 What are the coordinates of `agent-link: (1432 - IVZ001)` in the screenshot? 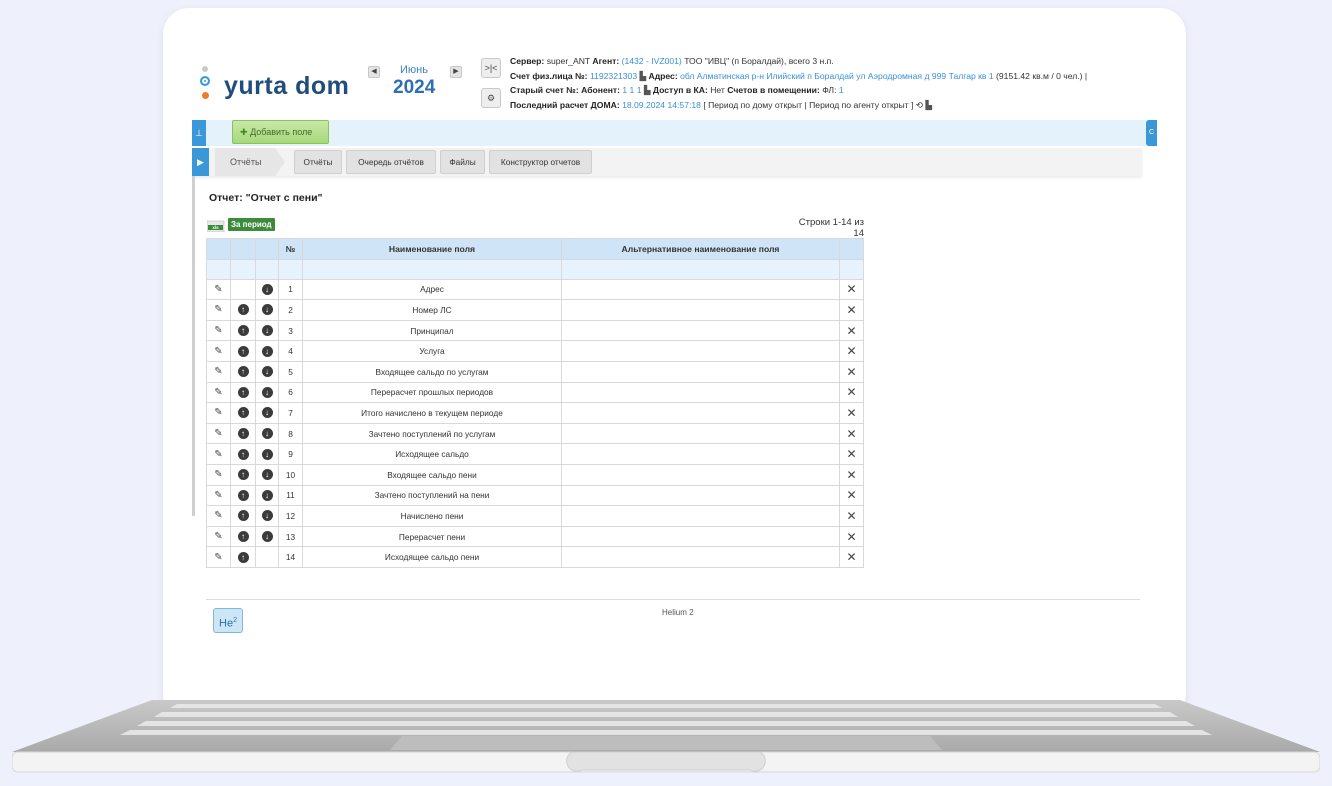 It's located at (652, 61).